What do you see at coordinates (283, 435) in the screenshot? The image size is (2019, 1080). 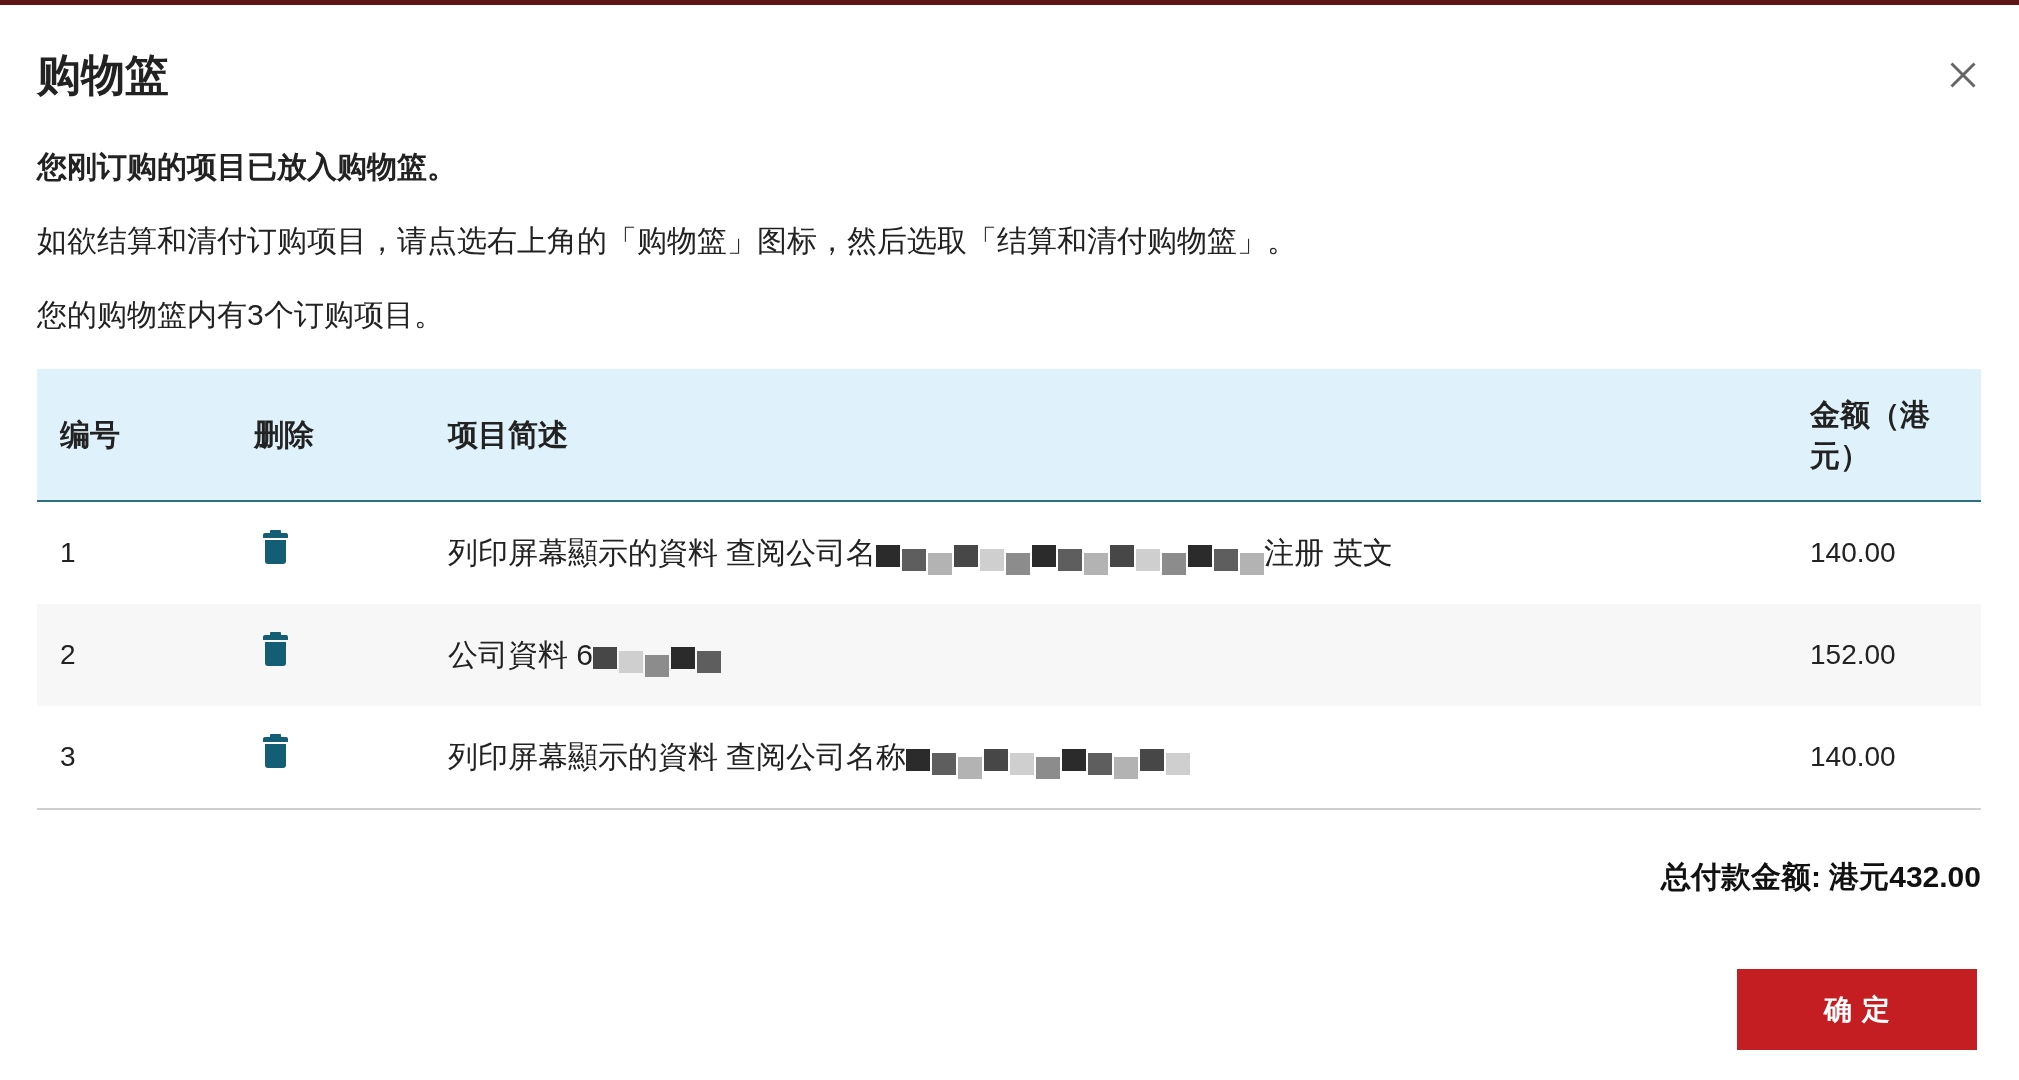 I see `column-header: 删除` at bounding box center [283, 435].